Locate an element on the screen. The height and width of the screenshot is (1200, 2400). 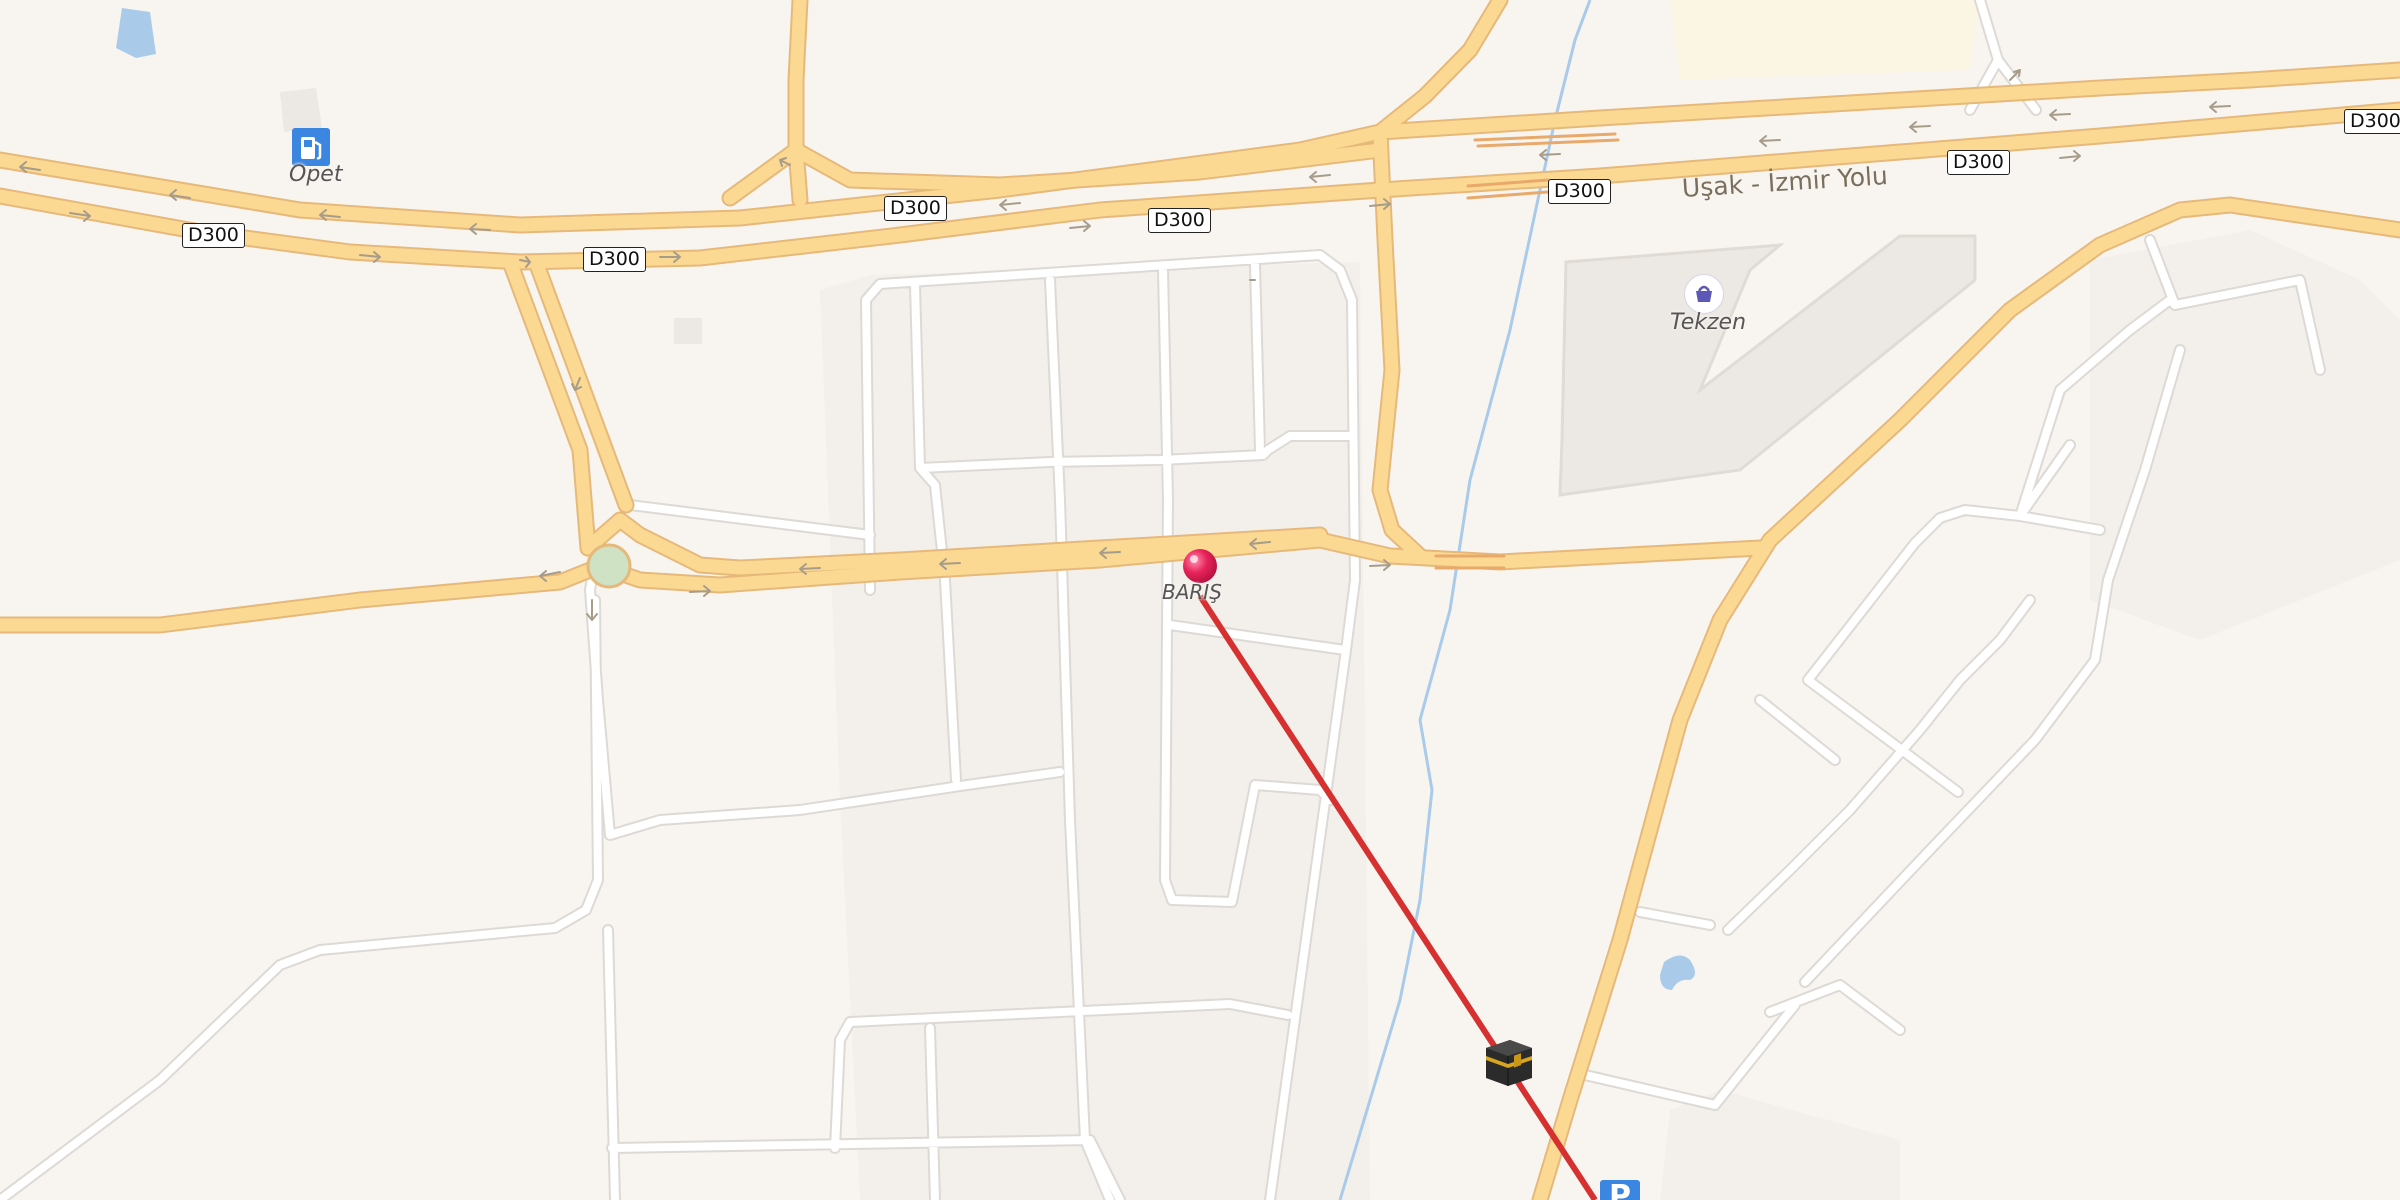
parking-icon: P is located at coordinates (1620, 1189).